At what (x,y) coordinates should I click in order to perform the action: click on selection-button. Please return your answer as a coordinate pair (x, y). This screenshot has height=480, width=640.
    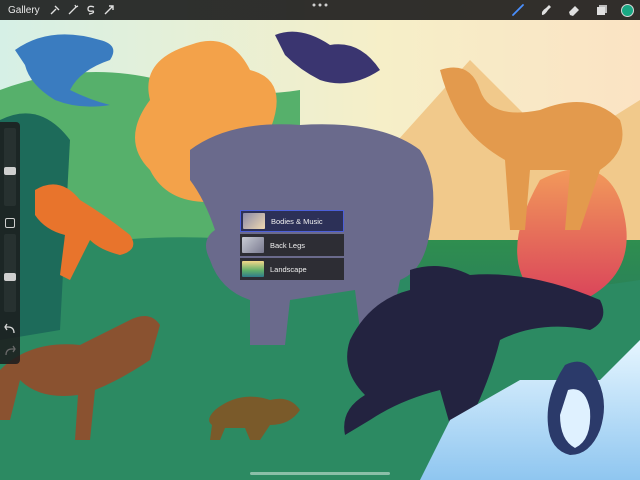
    Looking at the image, I should click on (91, 10).